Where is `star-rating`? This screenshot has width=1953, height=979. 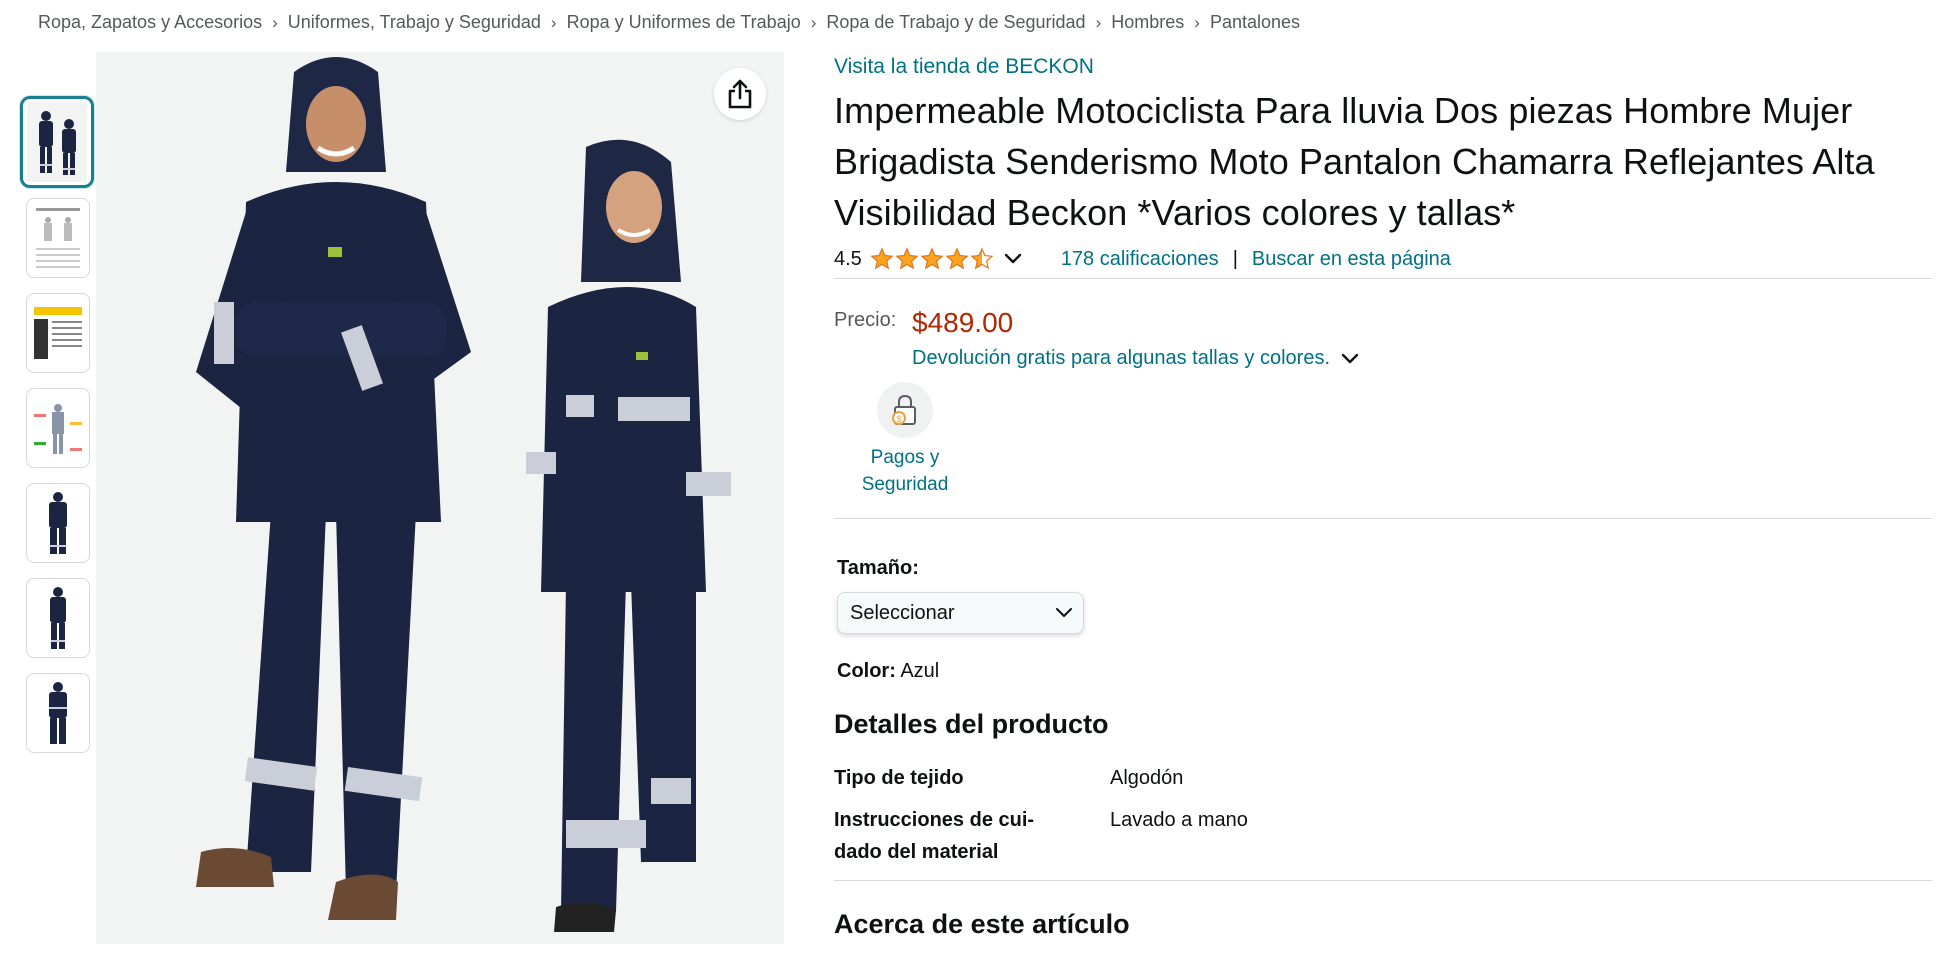 star-rating is located at coordinates (932, 259).